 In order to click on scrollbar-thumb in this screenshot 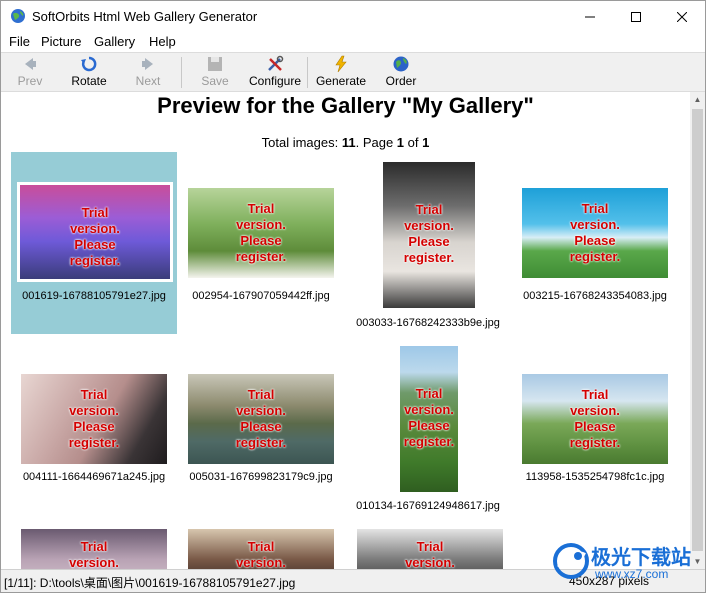, I will do `click(697, 330)`.